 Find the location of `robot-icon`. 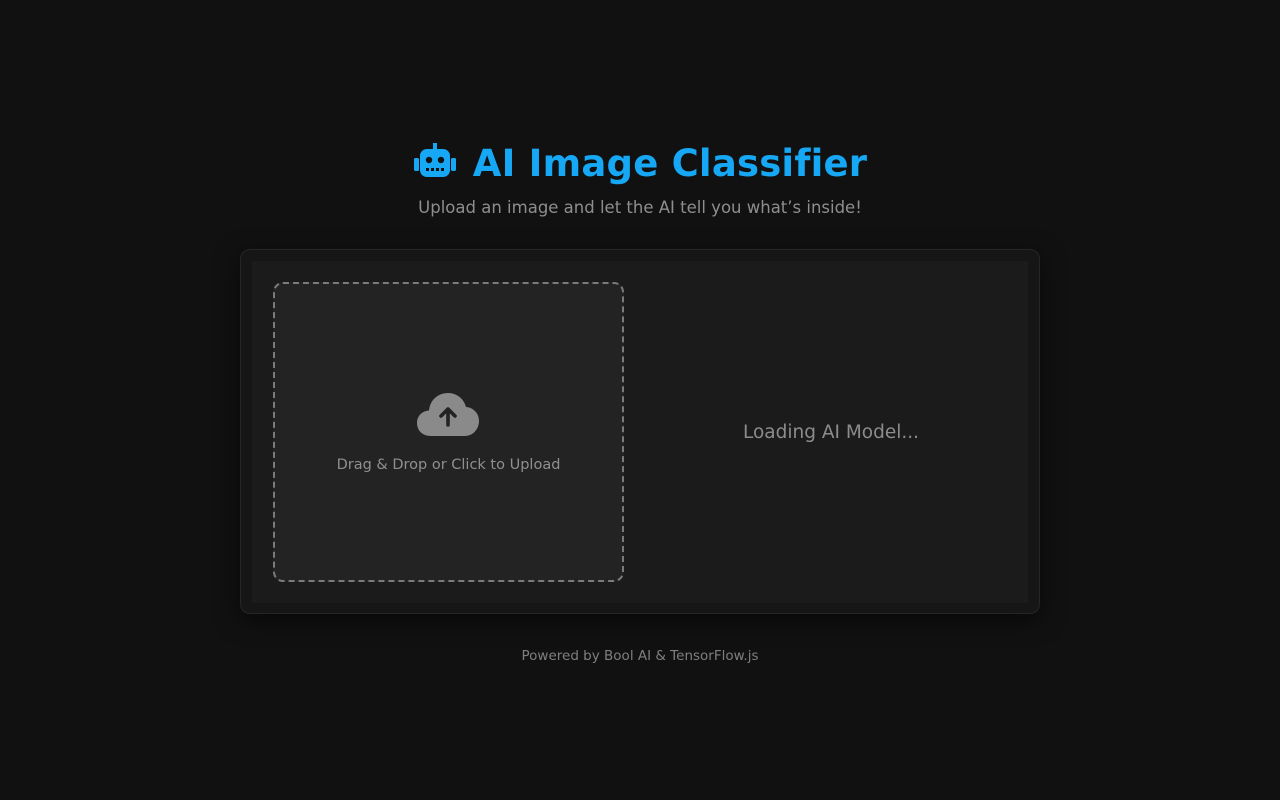

robot-icon is located at coordinates (435, 163).